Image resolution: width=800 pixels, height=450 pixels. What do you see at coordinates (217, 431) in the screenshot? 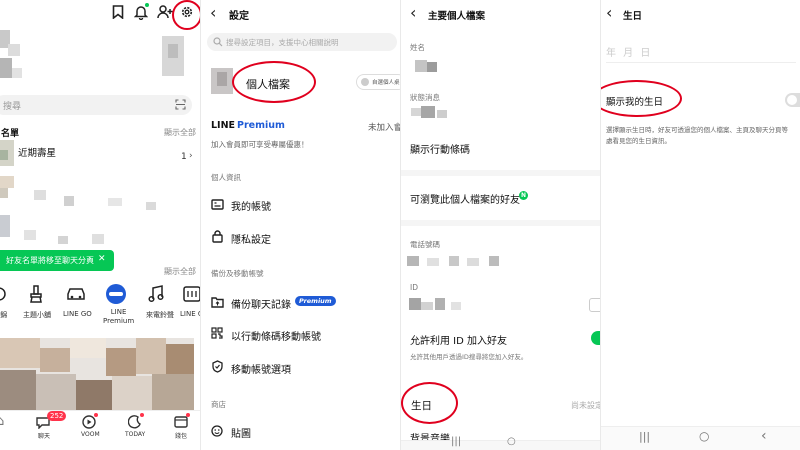
I see `smiley-icon` at bounding box center [217, 431].